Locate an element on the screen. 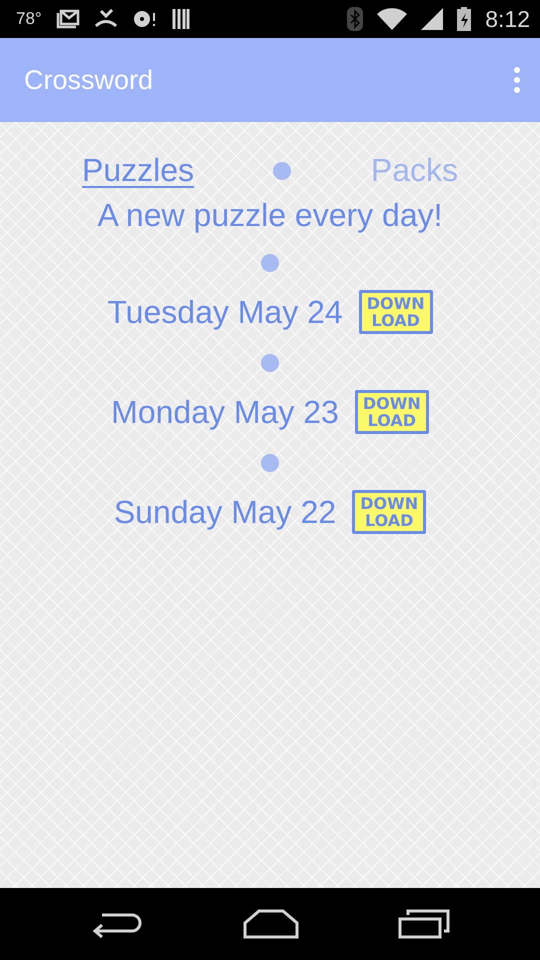 The width and height of the screenshot is (540, 960). tab: Packs is located at coordinates (414, 170).